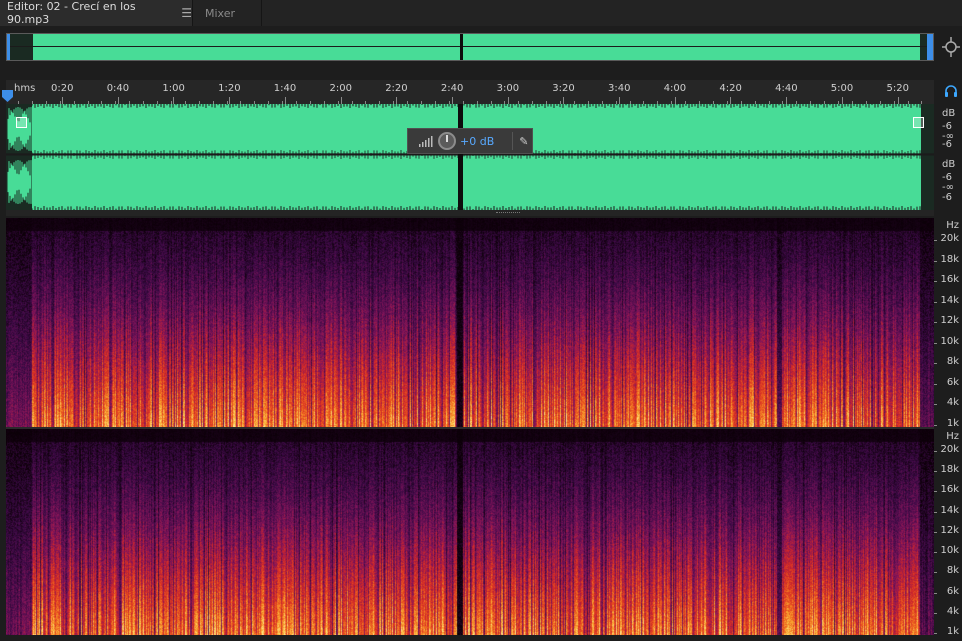  What do you see at coordinates (396, 88) in the screenshot?
I see `ruler-time-label: 2:20` at bounding box center [396, 88].